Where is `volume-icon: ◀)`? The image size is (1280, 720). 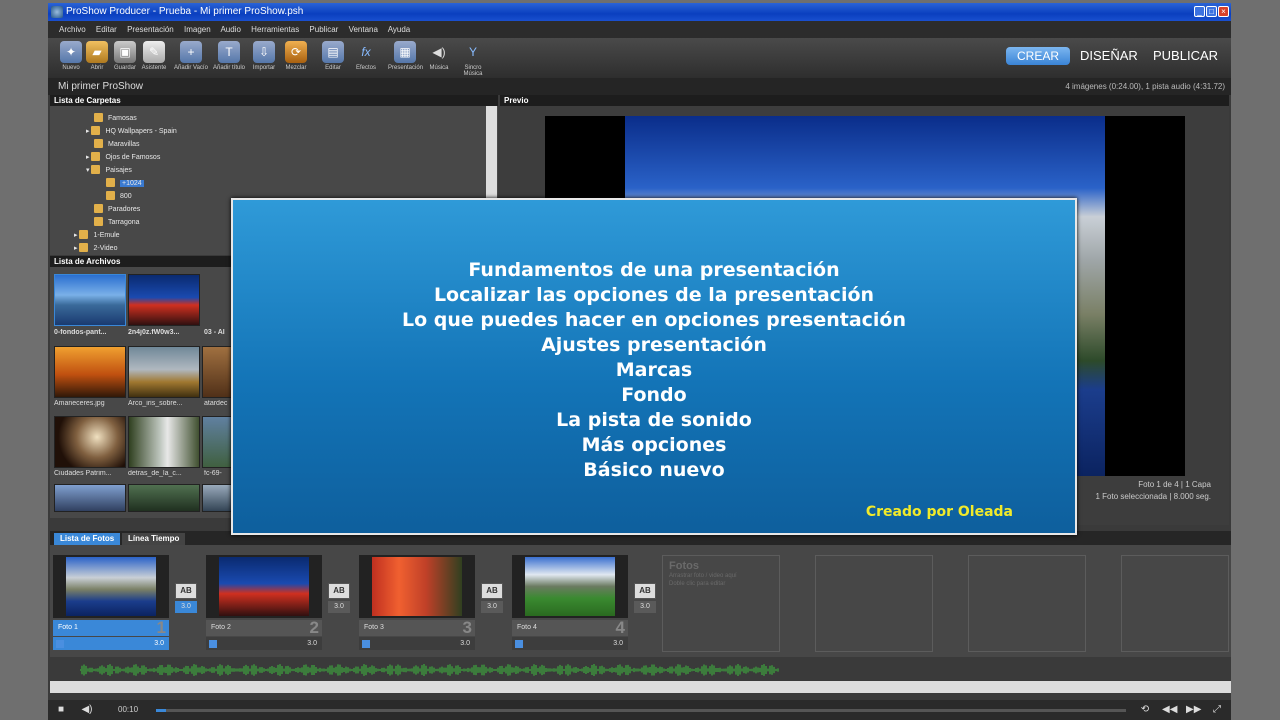 volume-icon: ◀) is located at coordinates (87, 710).